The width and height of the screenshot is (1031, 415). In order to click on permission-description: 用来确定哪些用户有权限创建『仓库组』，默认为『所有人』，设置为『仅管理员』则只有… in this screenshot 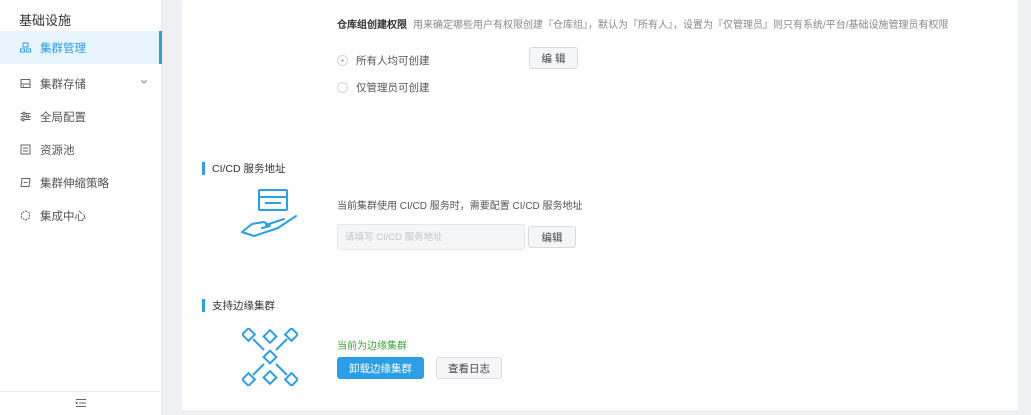, I will do `click(681, 25)`.